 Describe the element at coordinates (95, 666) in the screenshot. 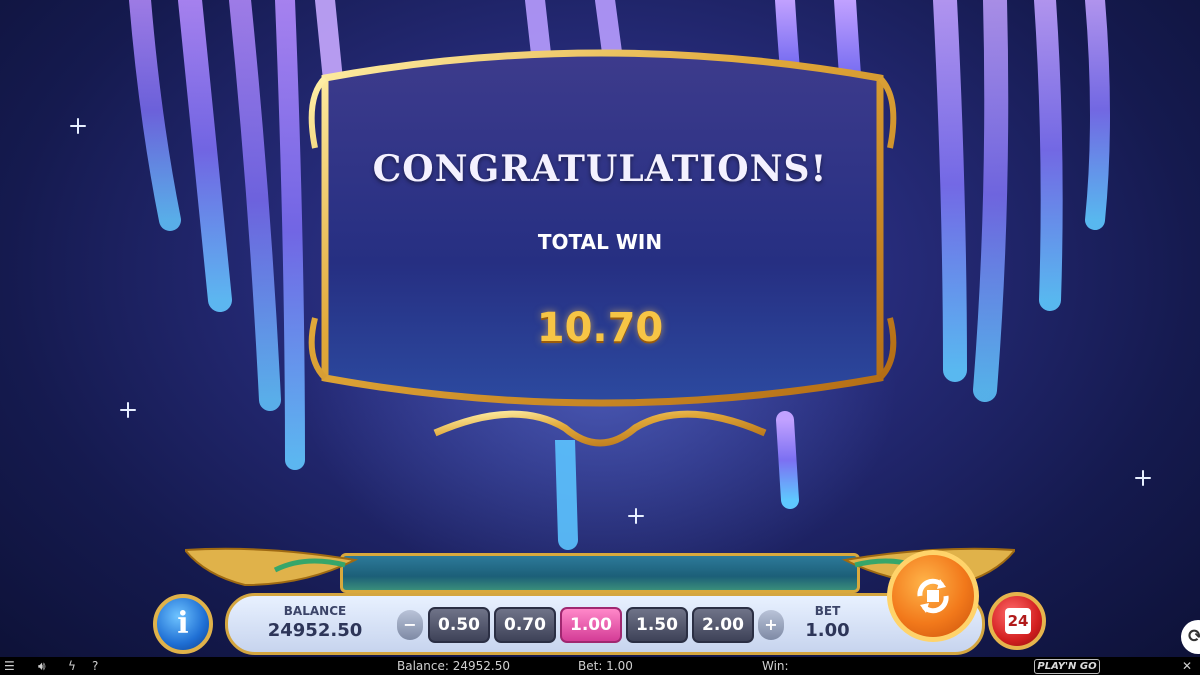

I see `help-button: ?` at that location.